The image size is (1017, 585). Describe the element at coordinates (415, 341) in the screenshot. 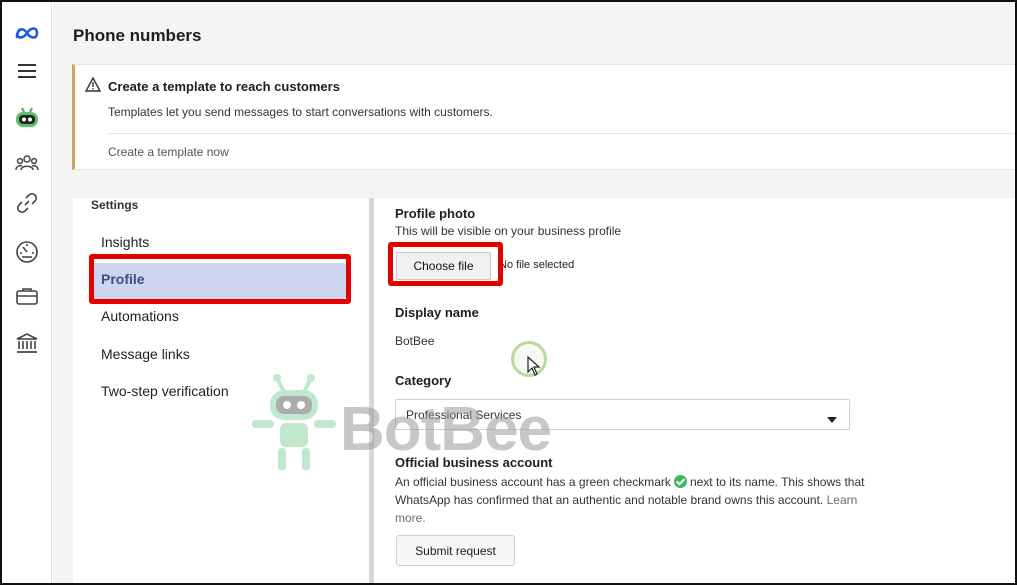

I see `display-name-value: BotBee` at that location.